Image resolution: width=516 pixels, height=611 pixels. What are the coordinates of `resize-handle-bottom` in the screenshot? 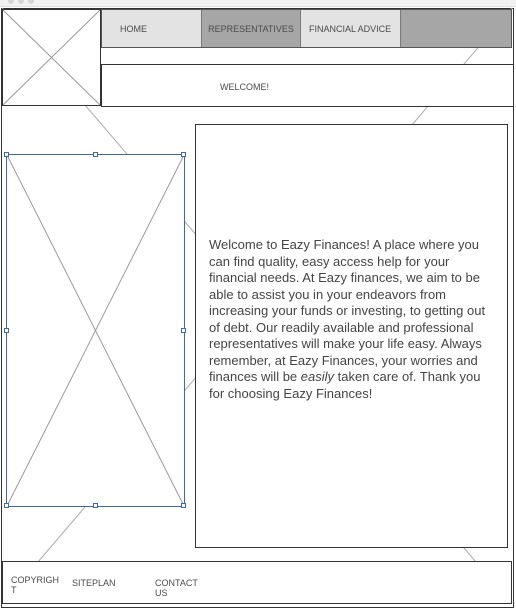 It's located at (95, 505).